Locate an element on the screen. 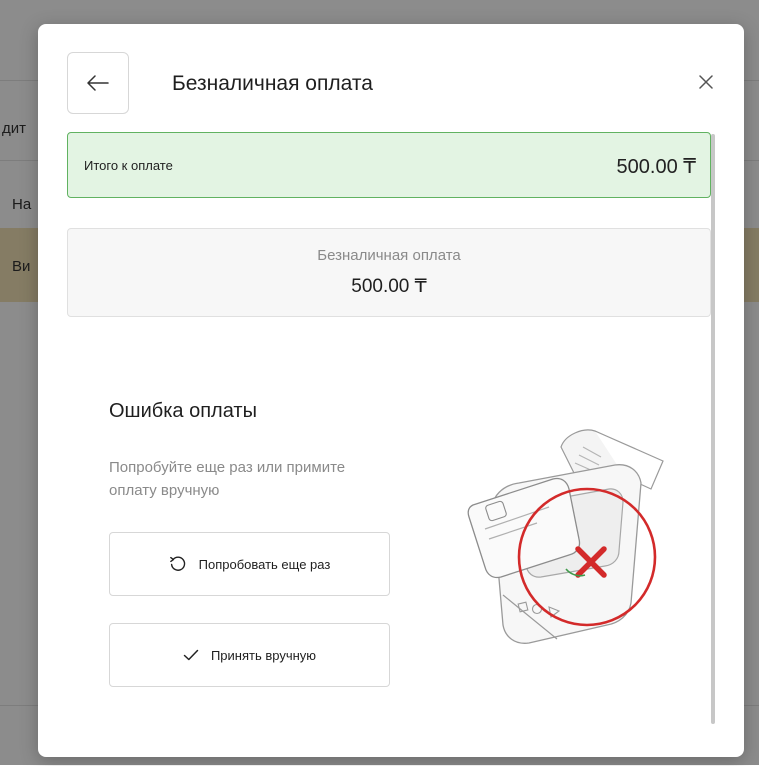  modal-title: Безналичная оплата is located at coordinates (272, 83).